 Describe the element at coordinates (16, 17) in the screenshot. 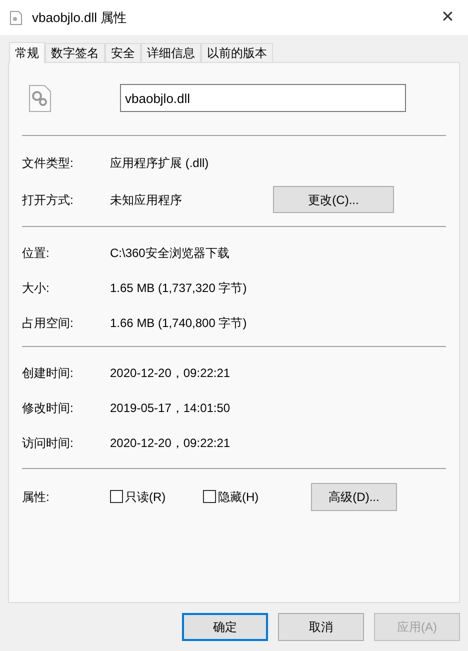

I see `document-icon` at that location.